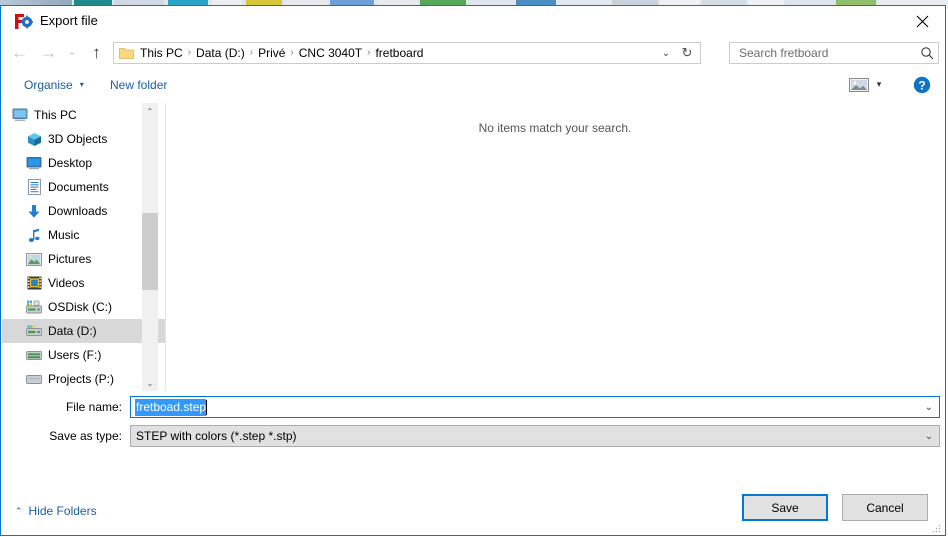  Describe the element at coordinates (220, 53) in the screenshot. I see `breadcrumb-item-1: Data (D:)` at that location.